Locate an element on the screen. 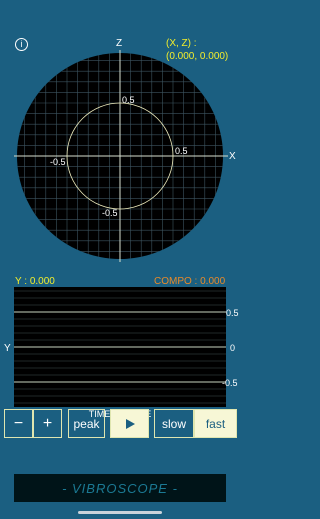 The width and height of the screenshot is (320, 519). trace-tick-bottom: -0.5 is located at coordinates (230, 383).